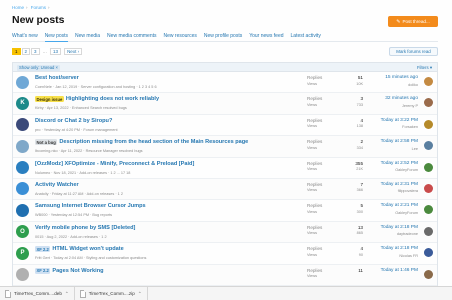 This screenshot has height=300, width=452. What do you see at coordinates (35, 51) in the screenshot?
I see `page-3: 3` at bounding box center [35, 51].